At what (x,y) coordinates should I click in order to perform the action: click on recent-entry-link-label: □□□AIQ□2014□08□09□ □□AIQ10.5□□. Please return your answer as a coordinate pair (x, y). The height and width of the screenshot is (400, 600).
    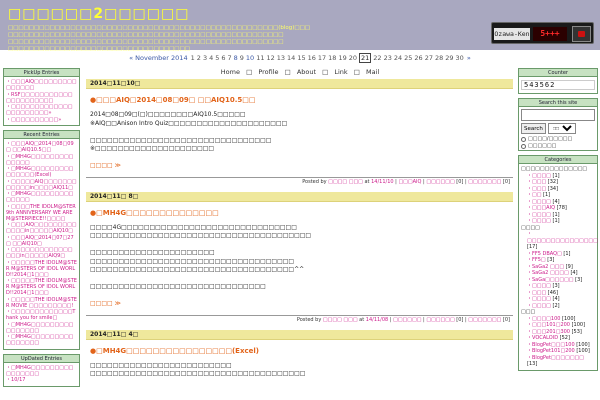
    Looking at the image, I should click on (40, 147).